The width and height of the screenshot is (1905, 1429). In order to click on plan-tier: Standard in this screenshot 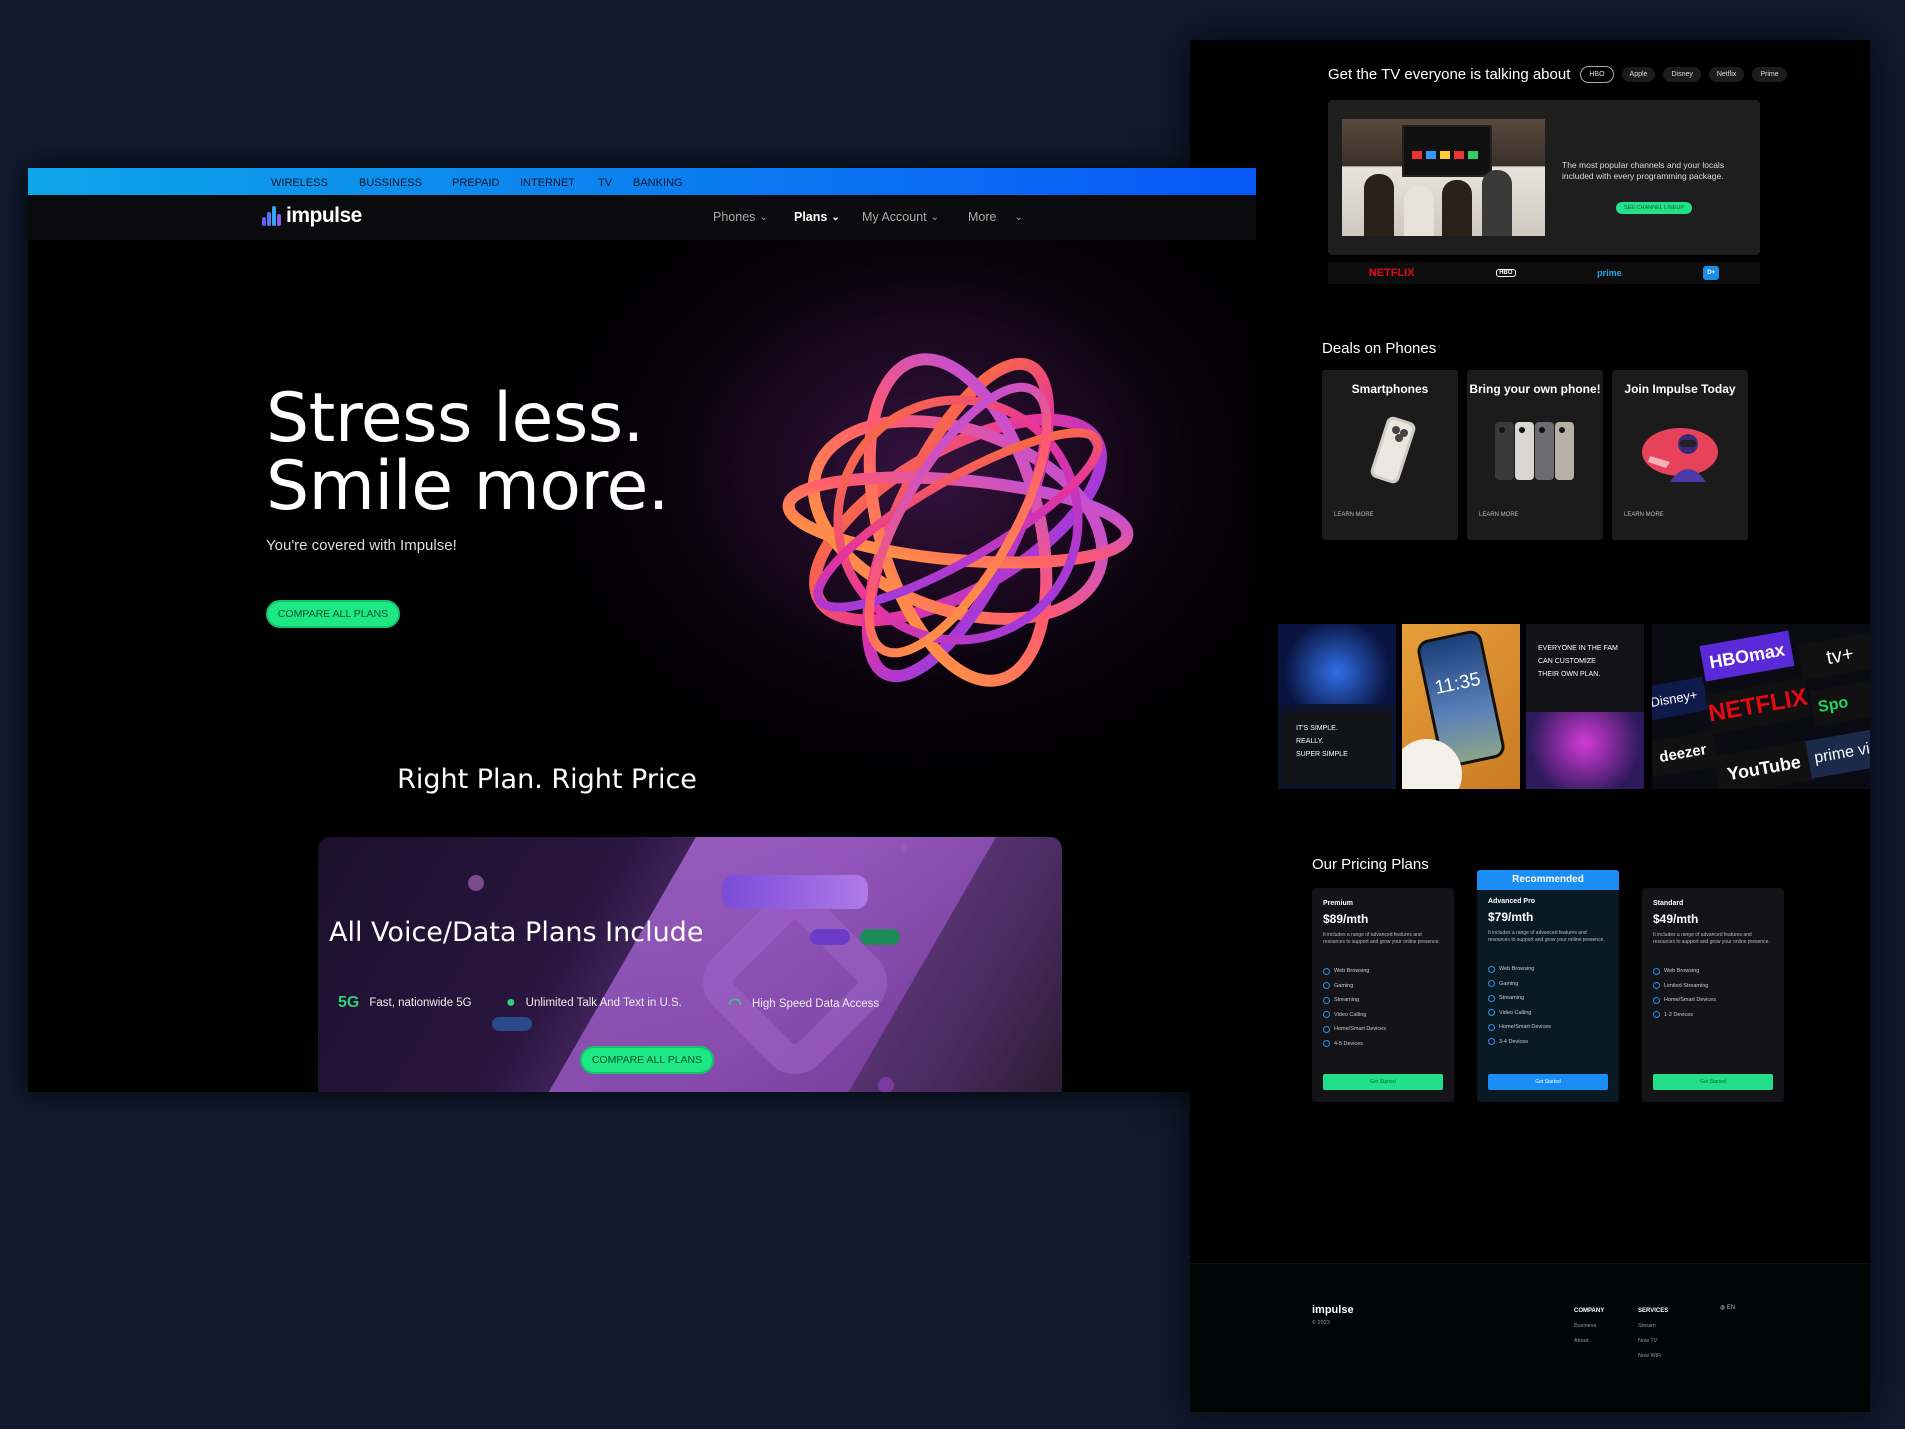, I will do `click(1668, 903)`.